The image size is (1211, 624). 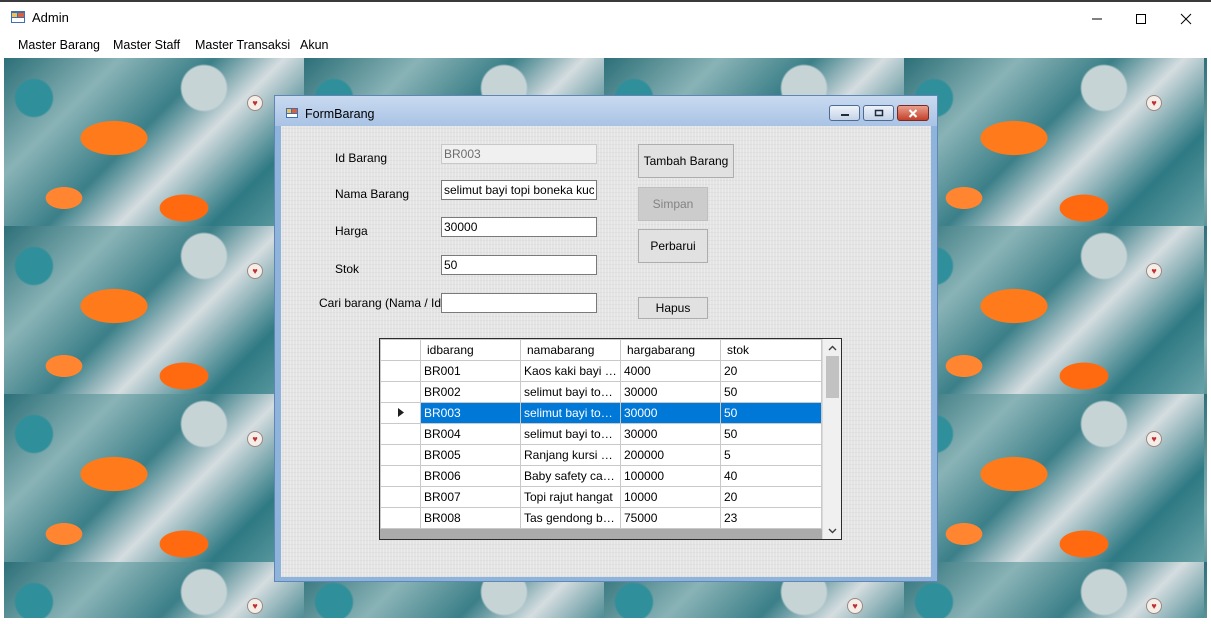 I want to click on cell-idbarang: BR003, so click(x=470, y=413).